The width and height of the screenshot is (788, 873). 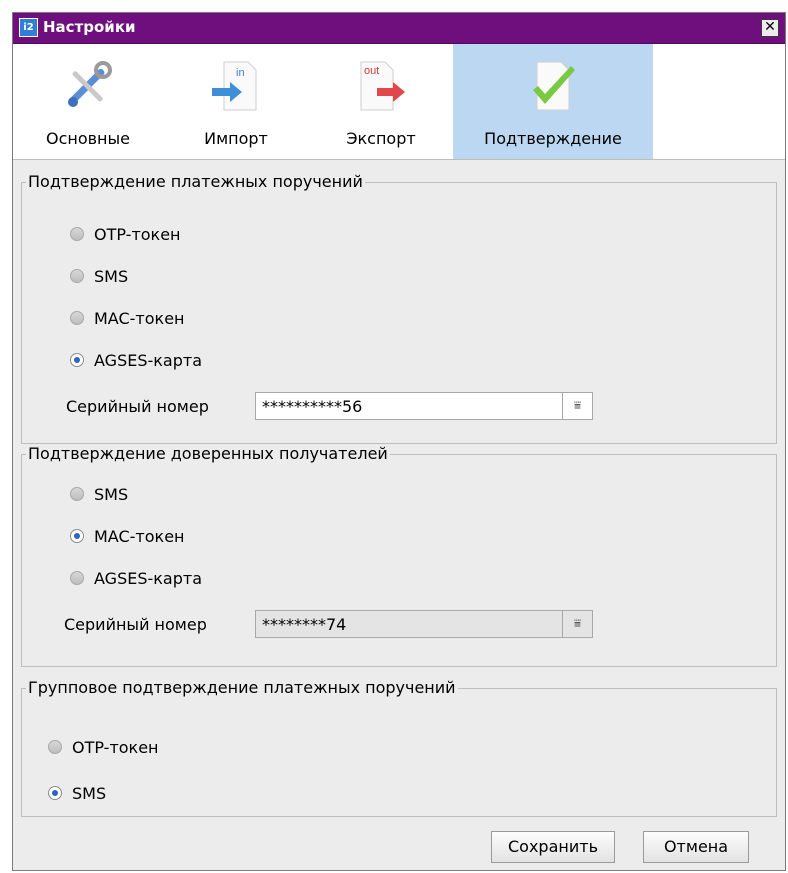 What do you see at coordinates (553, 138) in the screenshot?
I see `tab-label: Подтверждение` at bounding box center [553, 138].